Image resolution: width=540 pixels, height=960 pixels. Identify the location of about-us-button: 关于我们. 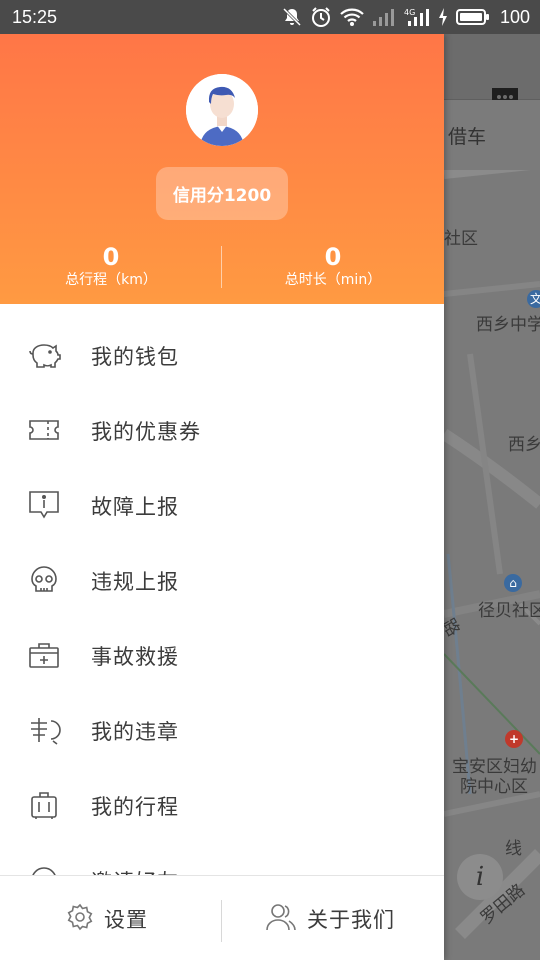
(330, 918).